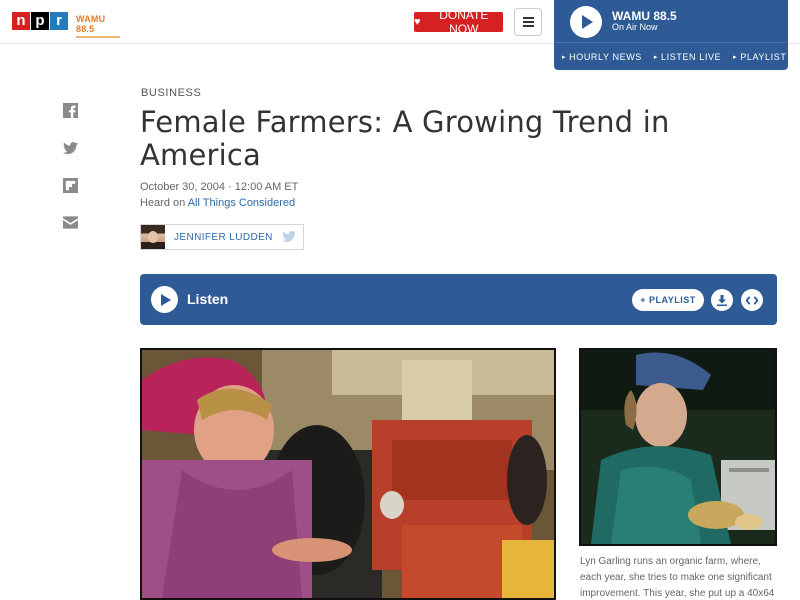  I want to click on player-links: ▸ HOURLY NEWS ▸ LISTEN LIVE ▸ PLAYLIST, so click(671, 56).